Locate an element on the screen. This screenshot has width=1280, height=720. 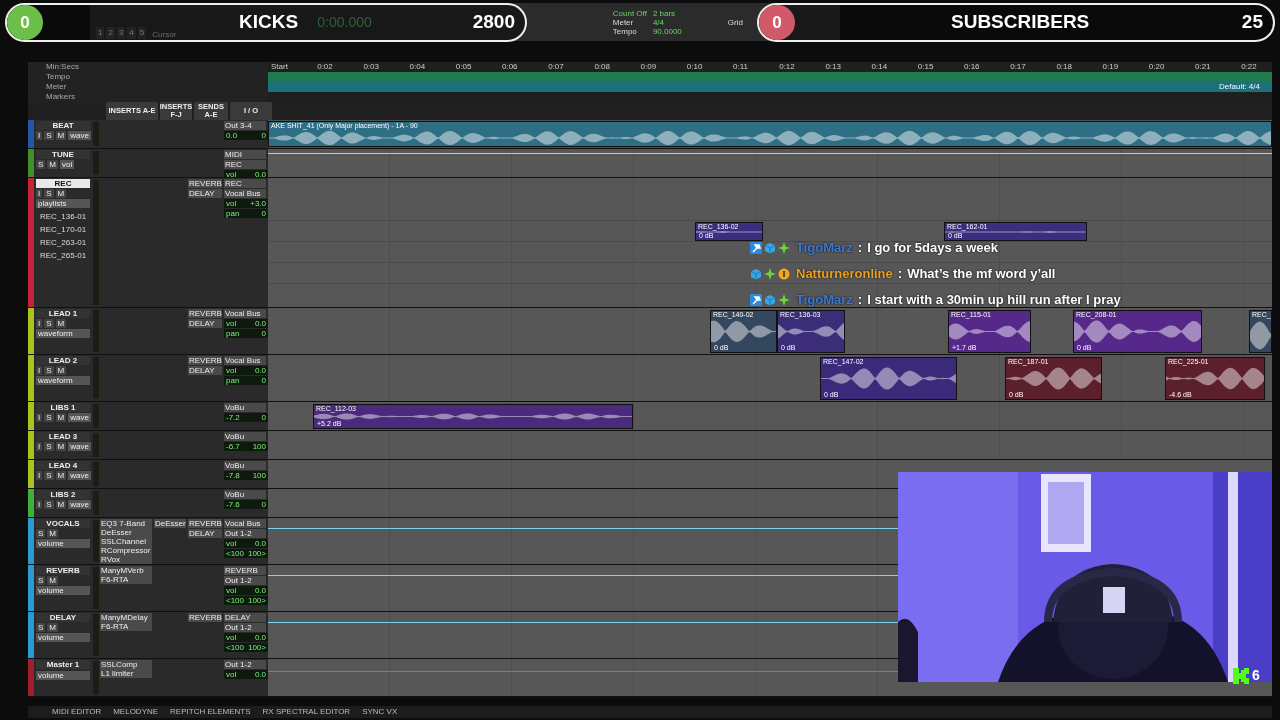
editor-tab: REPITCH ELEMENTS is located at coordinates (210, 712).